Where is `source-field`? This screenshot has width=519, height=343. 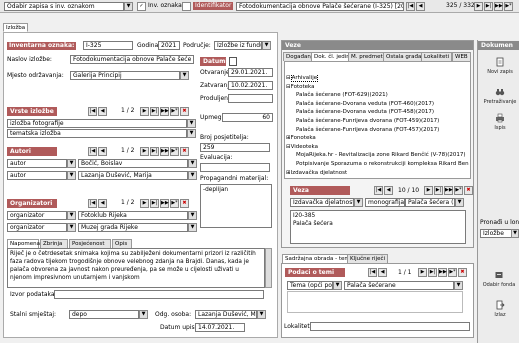 source-field is located at coordinates (159, 294).